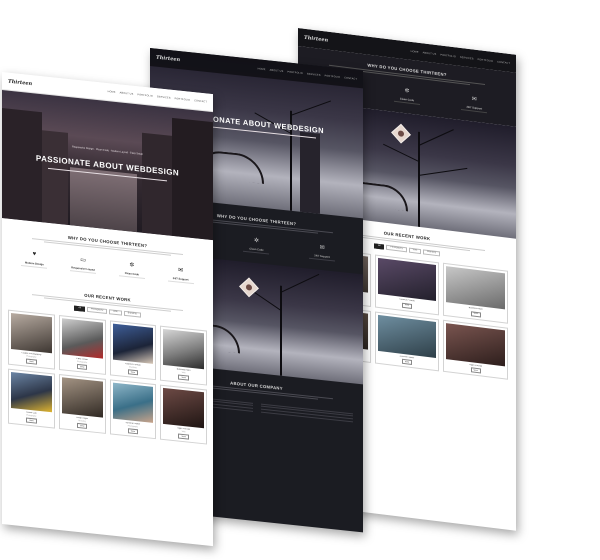 This screenshot has height=560, width=600. I want to click on portfolio-card: Fashion Portrait View, so click(407, 285).